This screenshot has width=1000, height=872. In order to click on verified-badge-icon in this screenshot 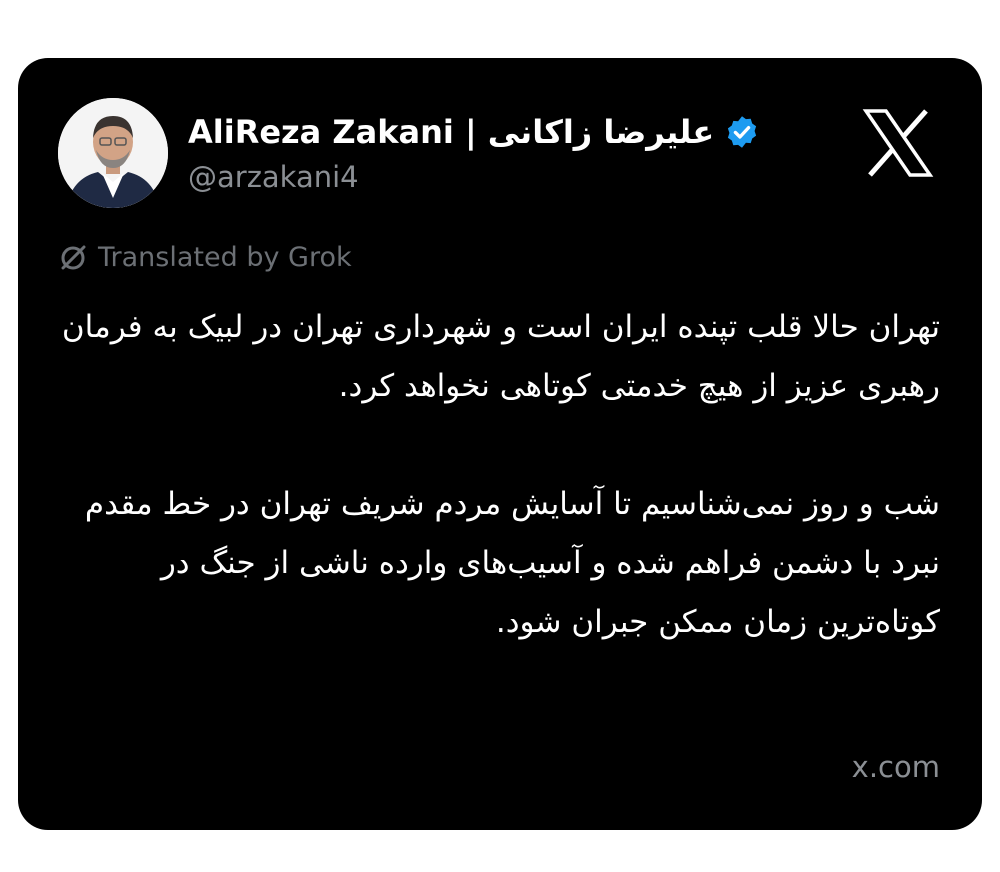, I will do `click(742, 132)`.